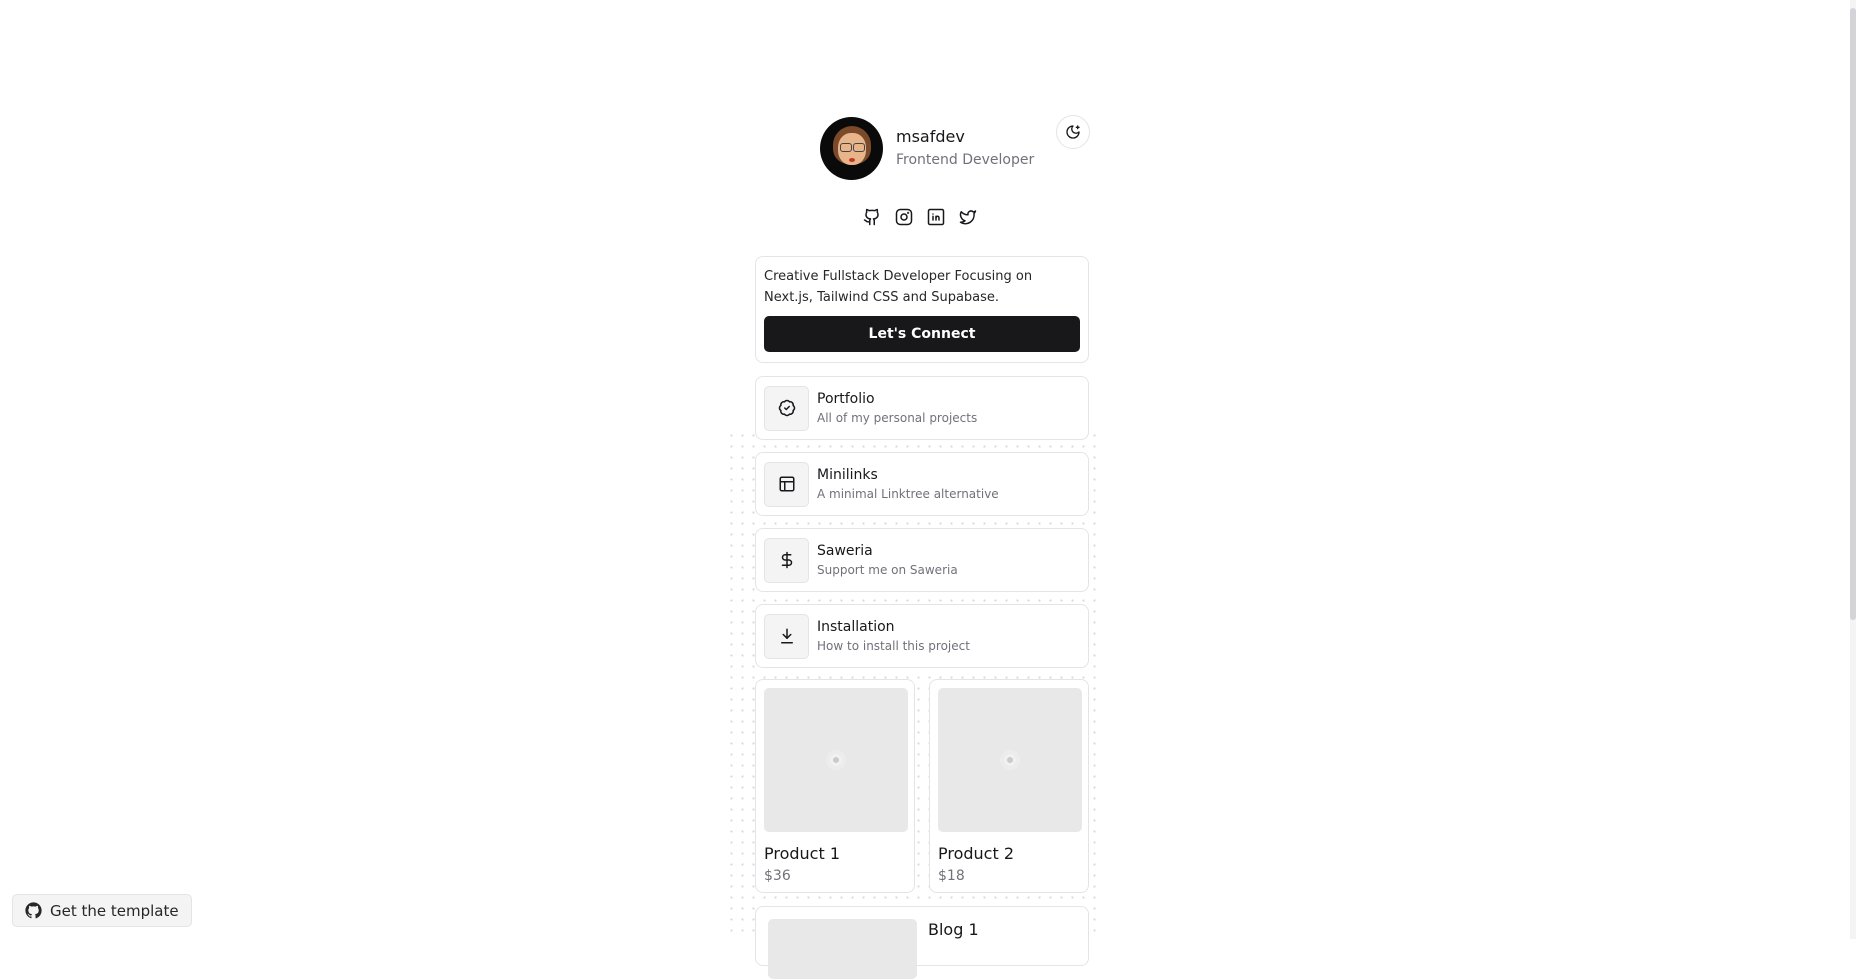 Image resolution: width=1856 pixels, height=979 pixels. What do you see at coordinates (922, 560) in the screenshot?
I see `link-card-saweria: Saweria Support me on Saweria` at bounding box center [922, 560].